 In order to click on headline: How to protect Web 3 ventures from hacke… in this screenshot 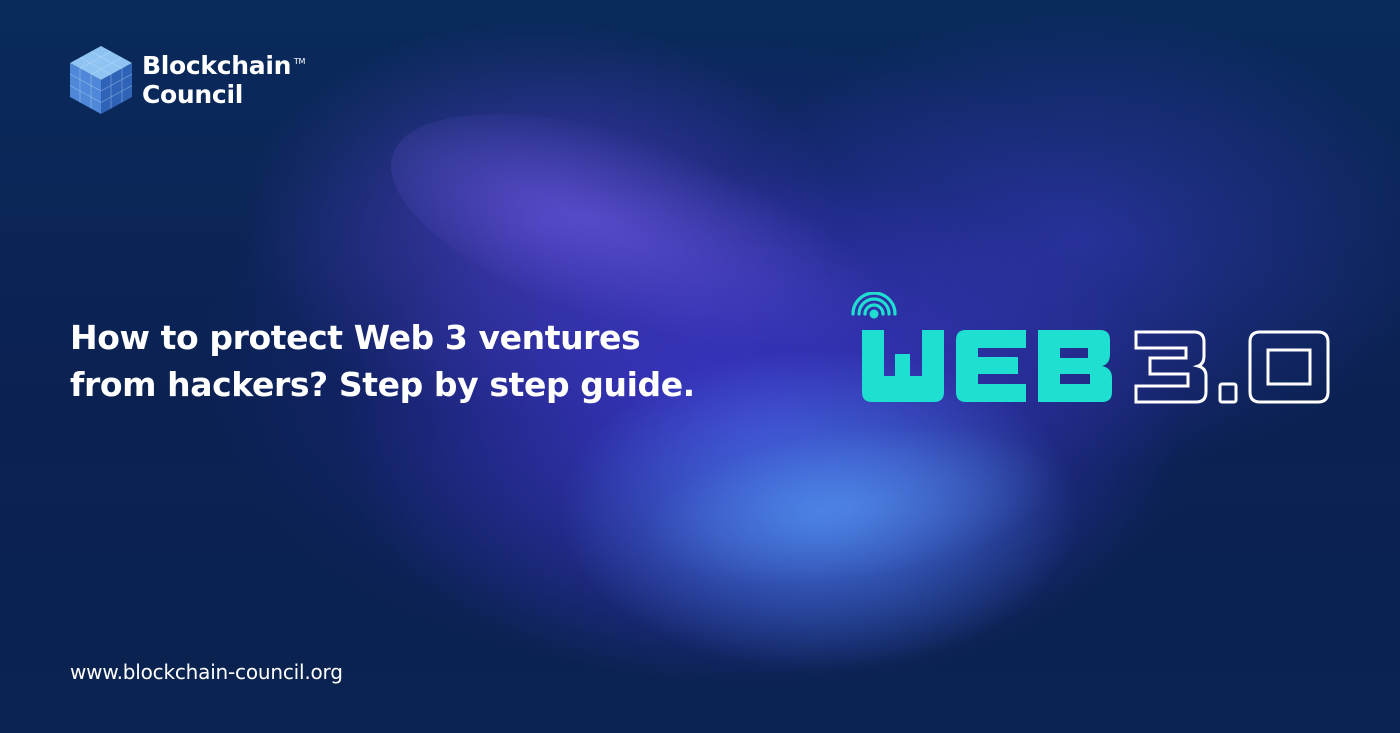, I will do `click(382, 361)`.